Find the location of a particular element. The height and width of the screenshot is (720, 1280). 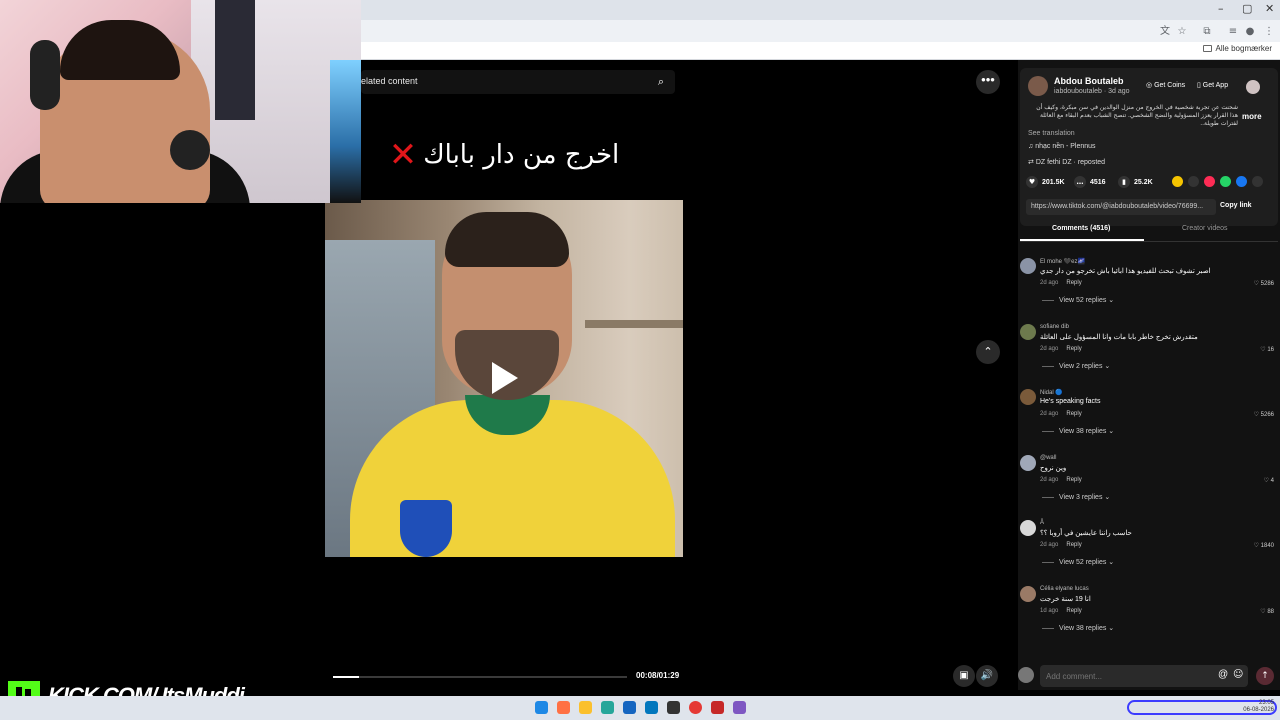

coin-share-icon is located at coordinates (1177, 181).